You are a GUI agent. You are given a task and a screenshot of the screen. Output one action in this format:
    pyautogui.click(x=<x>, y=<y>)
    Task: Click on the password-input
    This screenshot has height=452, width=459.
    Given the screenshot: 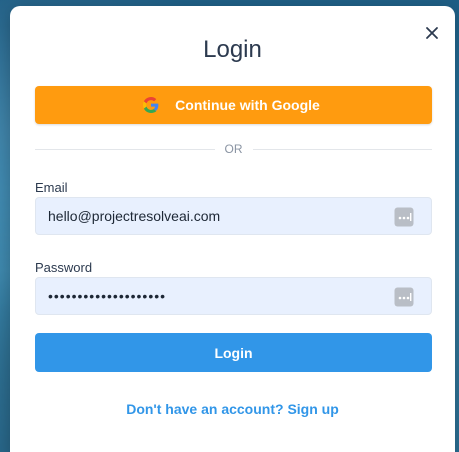 What is the action you would take?
    pyautogui.click(x=233, y=296)
    